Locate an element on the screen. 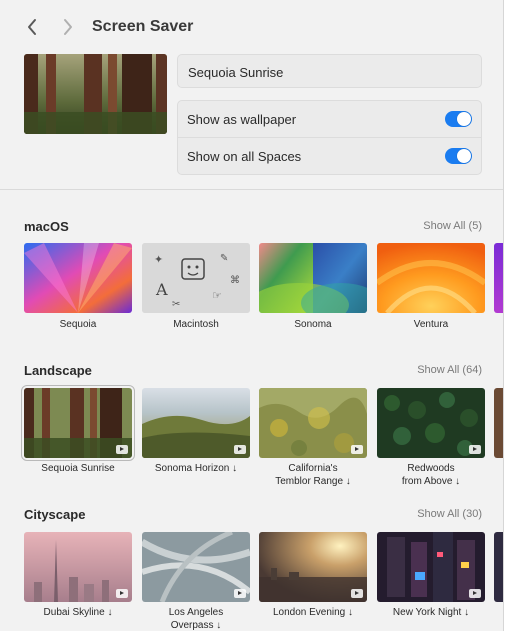  thumbnail-sonoma-horizon is located at coordinates (196, 423).